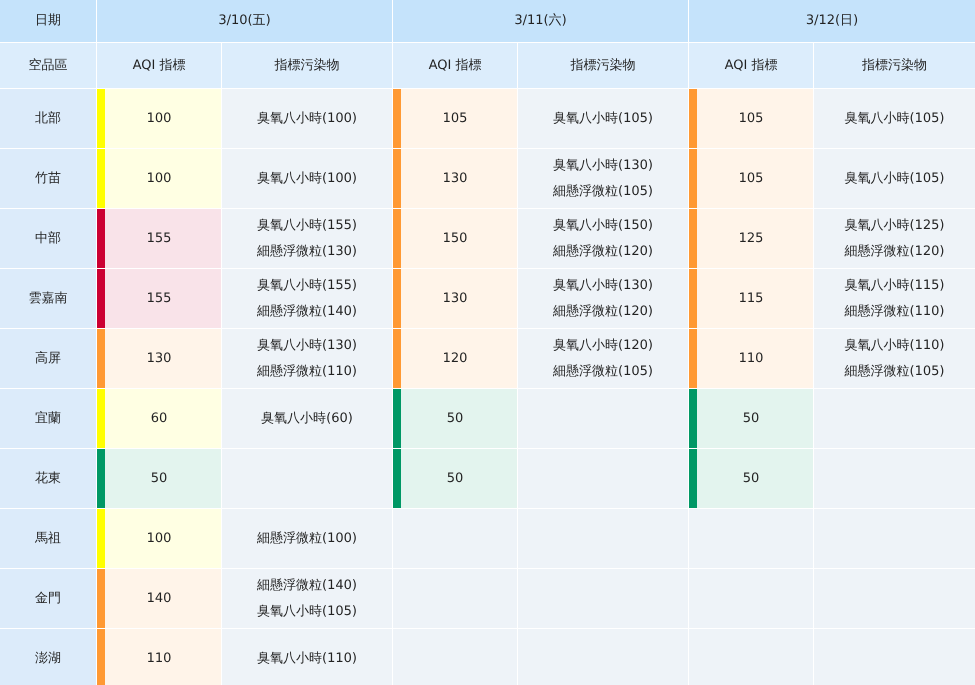 The width and height of the screenshot is (975, 685). I want to click on aqi-value: 140, so click(159, 599).